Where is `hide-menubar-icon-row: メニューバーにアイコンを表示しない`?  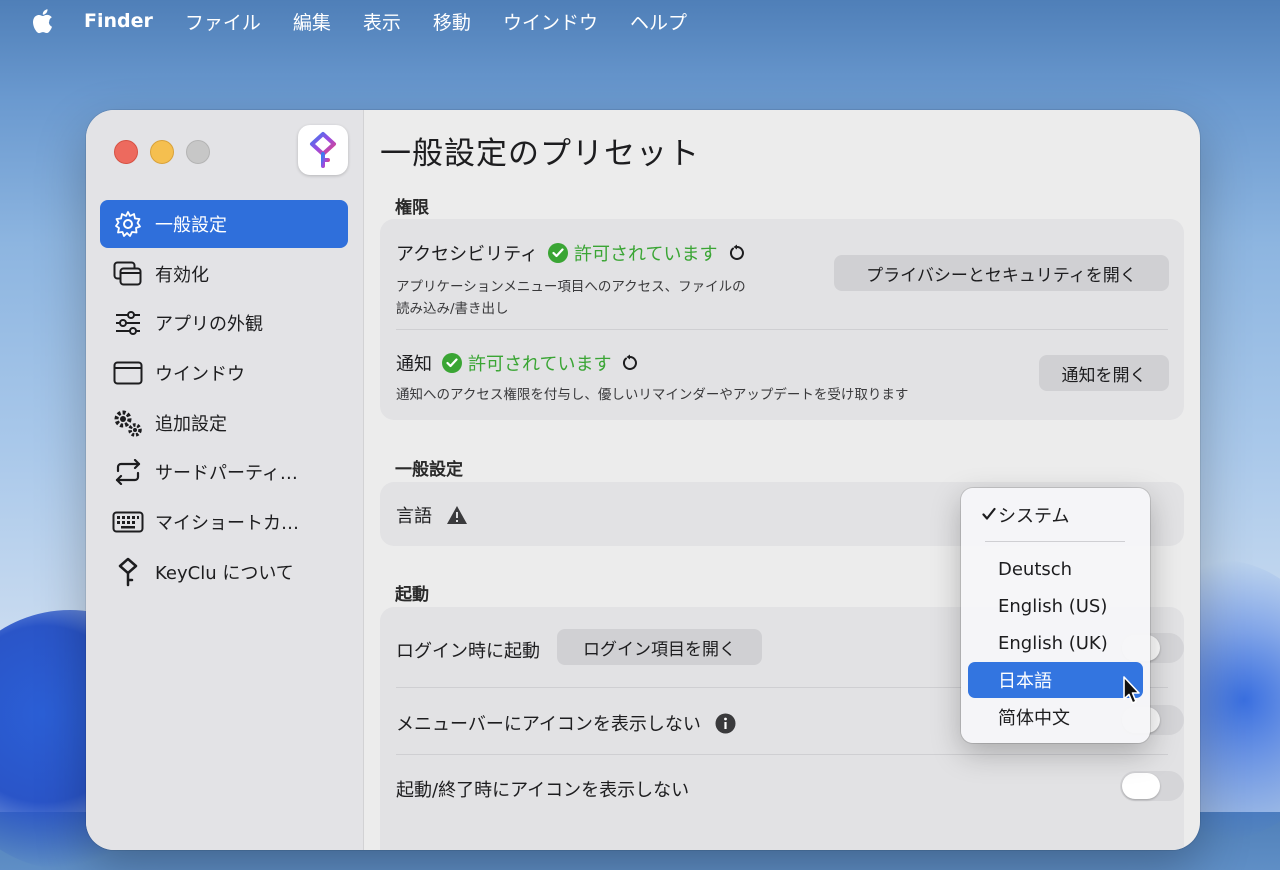 hide-menubar-icon-row: メニューバーにアイコンを表示しない is located at coordinates (566, 723).